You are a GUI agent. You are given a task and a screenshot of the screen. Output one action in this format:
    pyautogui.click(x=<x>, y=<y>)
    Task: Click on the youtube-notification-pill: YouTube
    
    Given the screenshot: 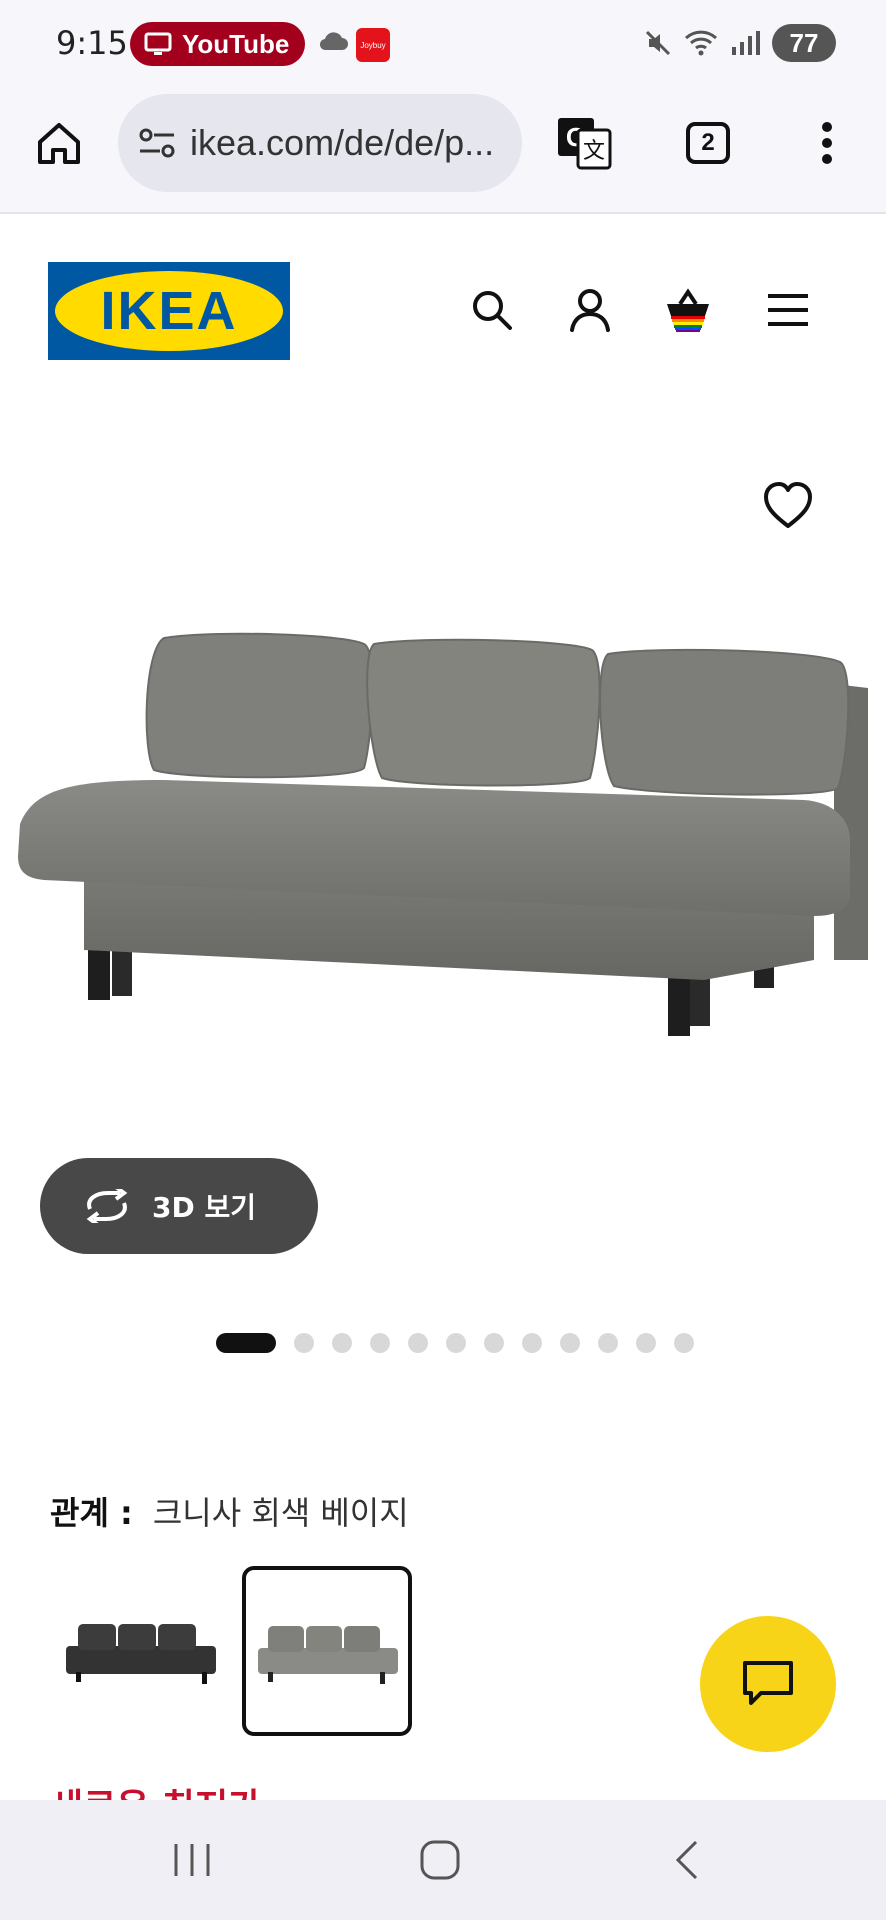 What is the action you would take?
    pyautogui.click(x=217, y=44)
    